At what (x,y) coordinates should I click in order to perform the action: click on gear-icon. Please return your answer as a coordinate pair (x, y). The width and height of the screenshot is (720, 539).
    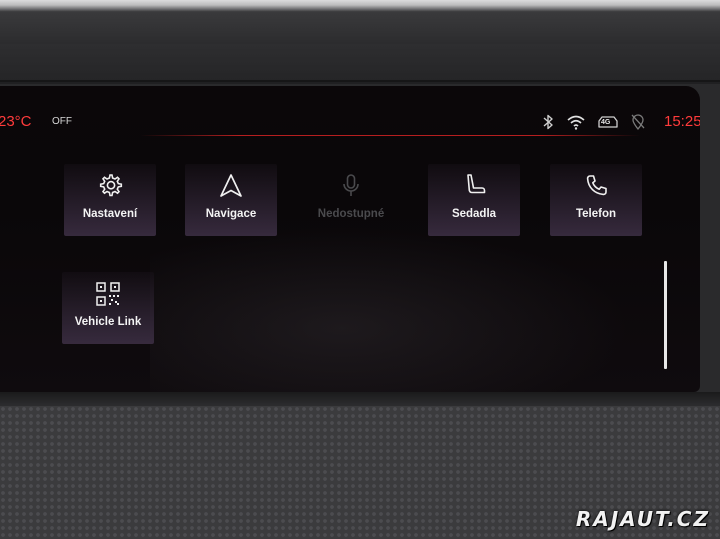
    Looking at the image, I should click on (111, 185).